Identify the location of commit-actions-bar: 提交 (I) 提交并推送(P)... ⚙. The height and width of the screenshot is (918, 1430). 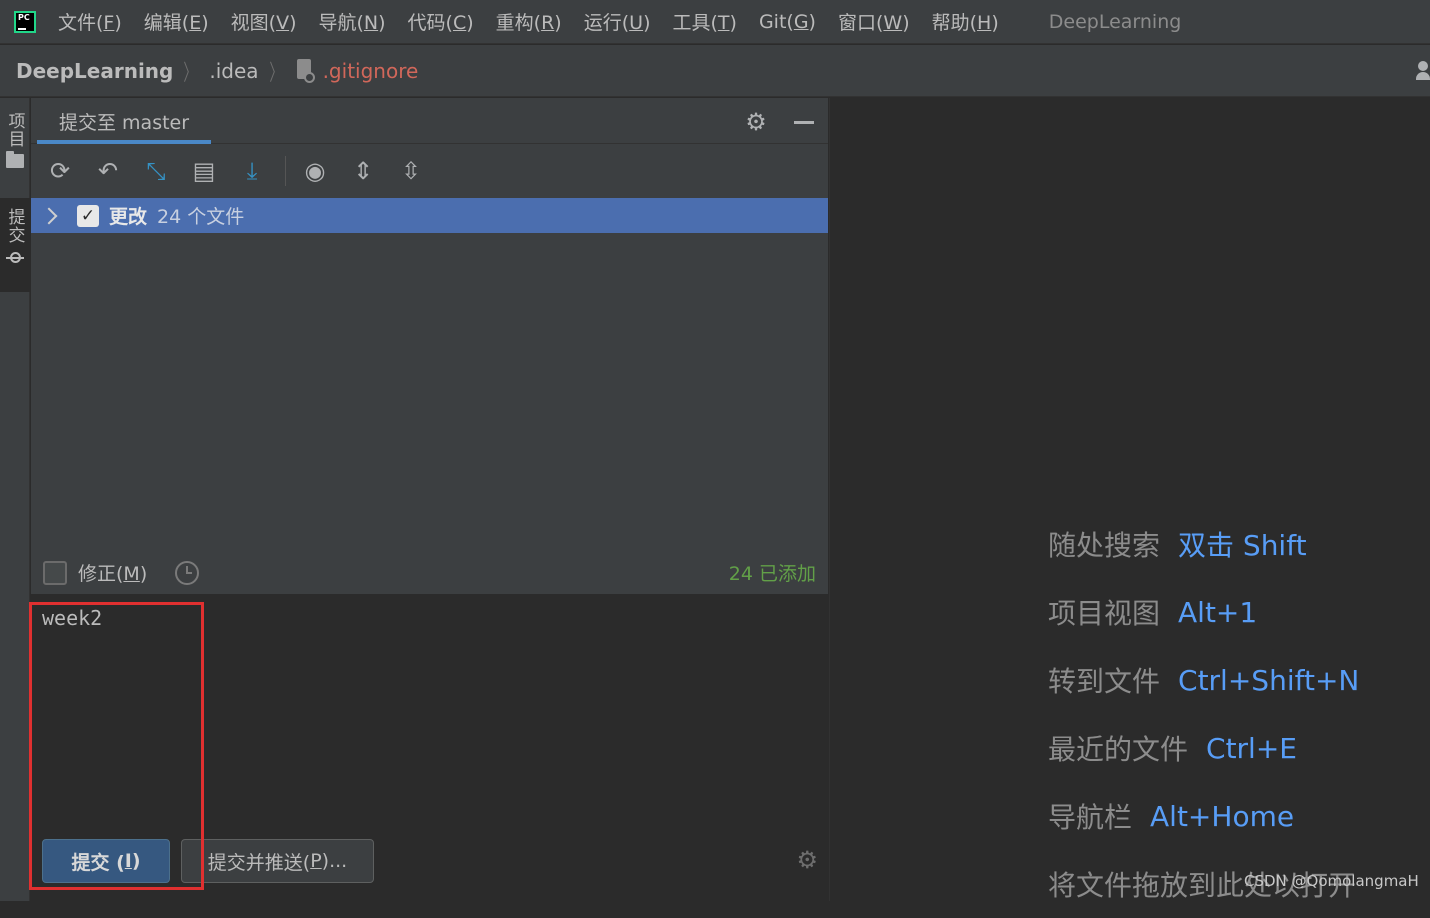
(429, 866).